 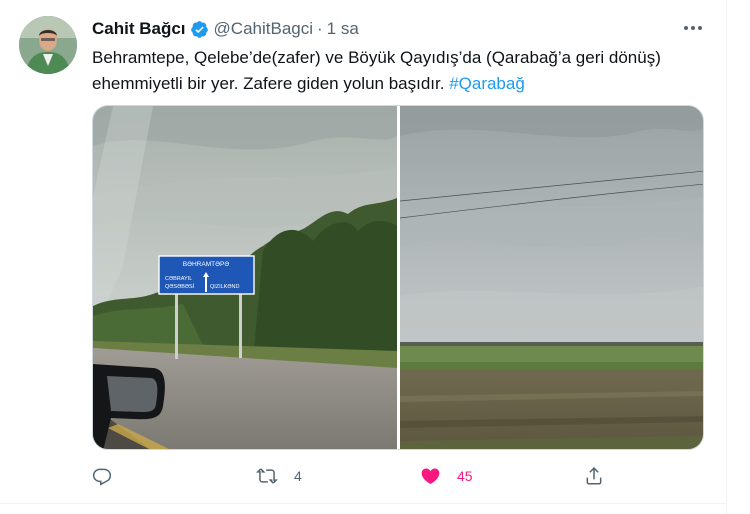 I want to click on tweet-header: Cahit Bağcı @CahitBagci · 1 sa, so click(x=225, y=29).